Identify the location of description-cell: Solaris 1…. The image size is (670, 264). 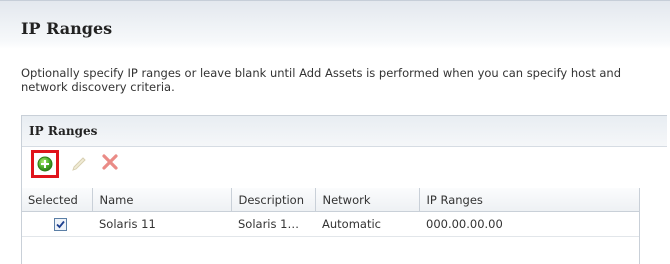
(273, 224).